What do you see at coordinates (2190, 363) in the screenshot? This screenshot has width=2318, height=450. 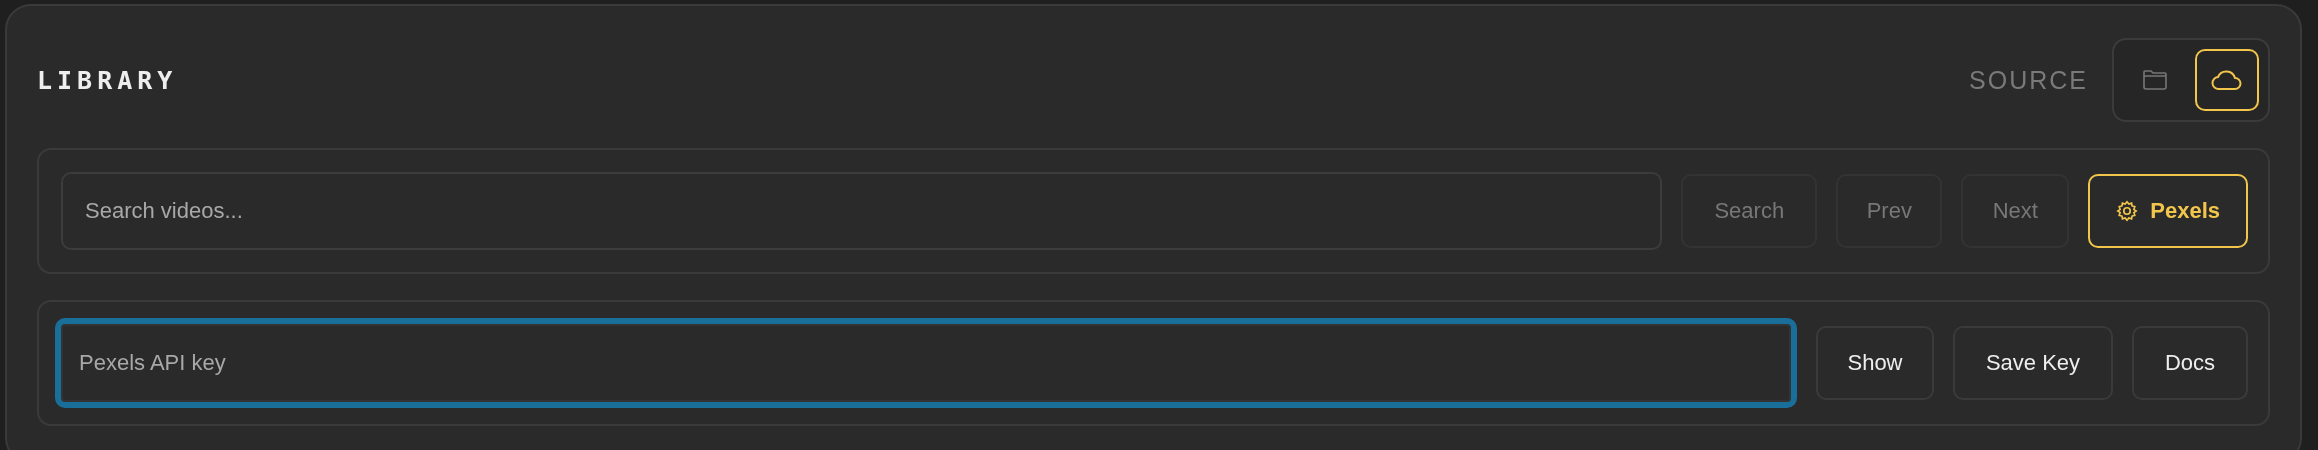 I see `key-action-button: Docs` at bounding box center [2190, 363].